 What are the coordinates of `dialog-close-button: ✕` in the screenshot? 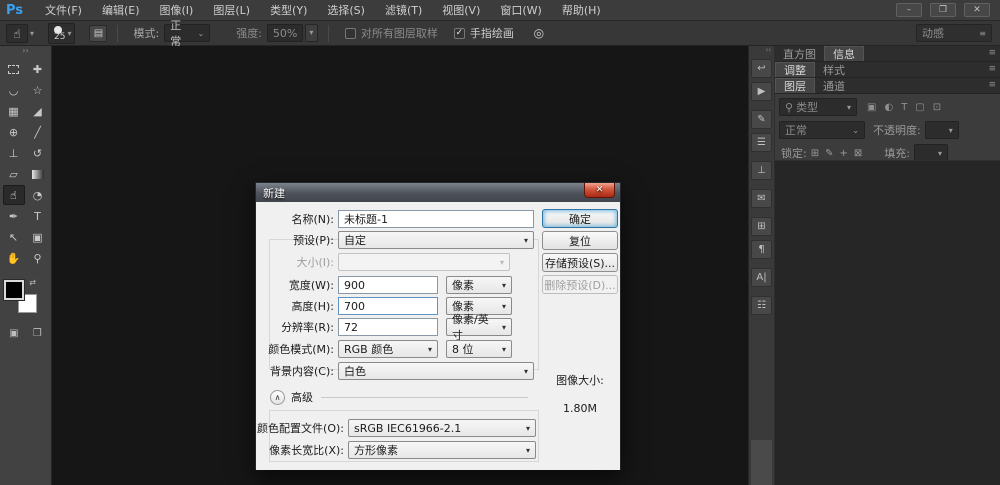 It's located at (599, 190).